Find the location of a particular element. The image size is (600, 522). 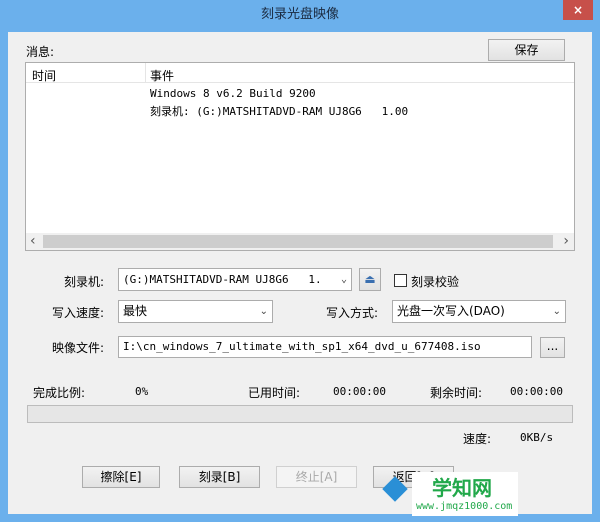

remaining-time-value: 00:00:00 is located at coordinates (536, 391).